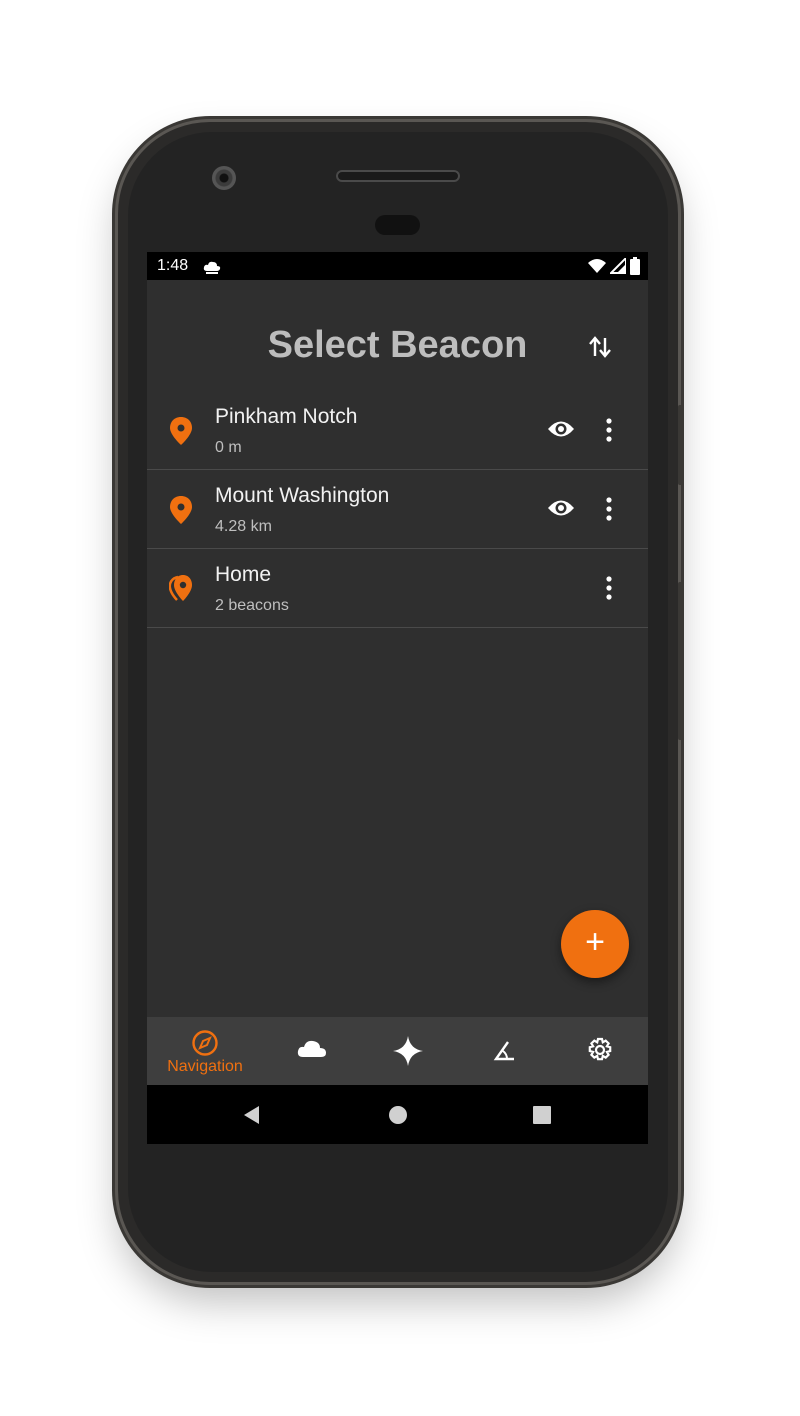 The image size is (800, 1416). I want to click on gear-icon, so click(600, 1049).